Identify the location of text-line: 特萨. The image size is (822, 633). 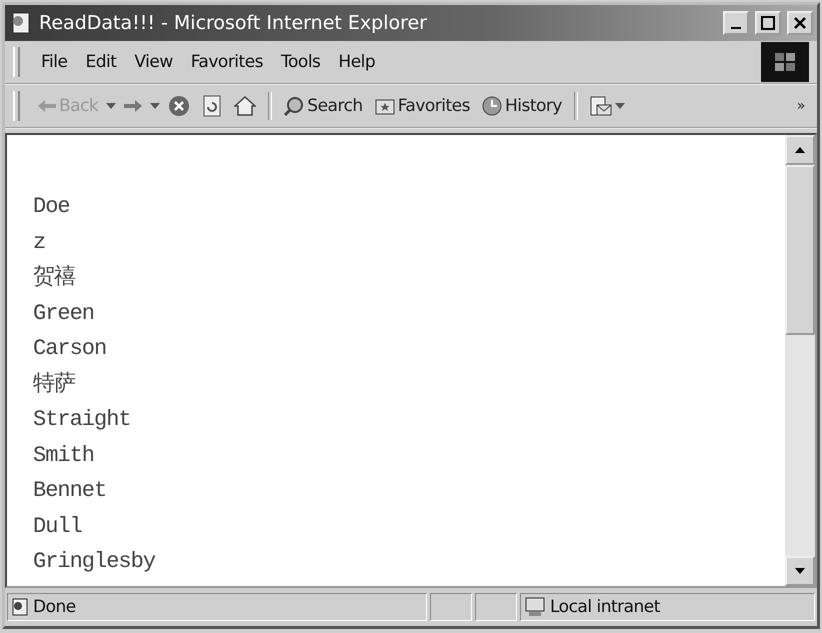
(54, 384).